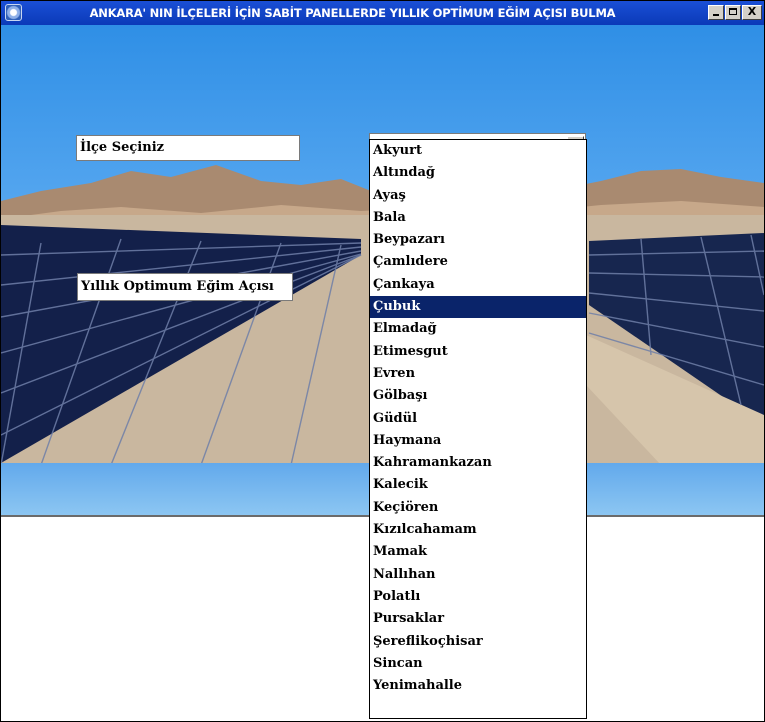  Describe the element at coordinates (478, 552) in the screenshot. I see `dropdown-item: Mamak` at that location.